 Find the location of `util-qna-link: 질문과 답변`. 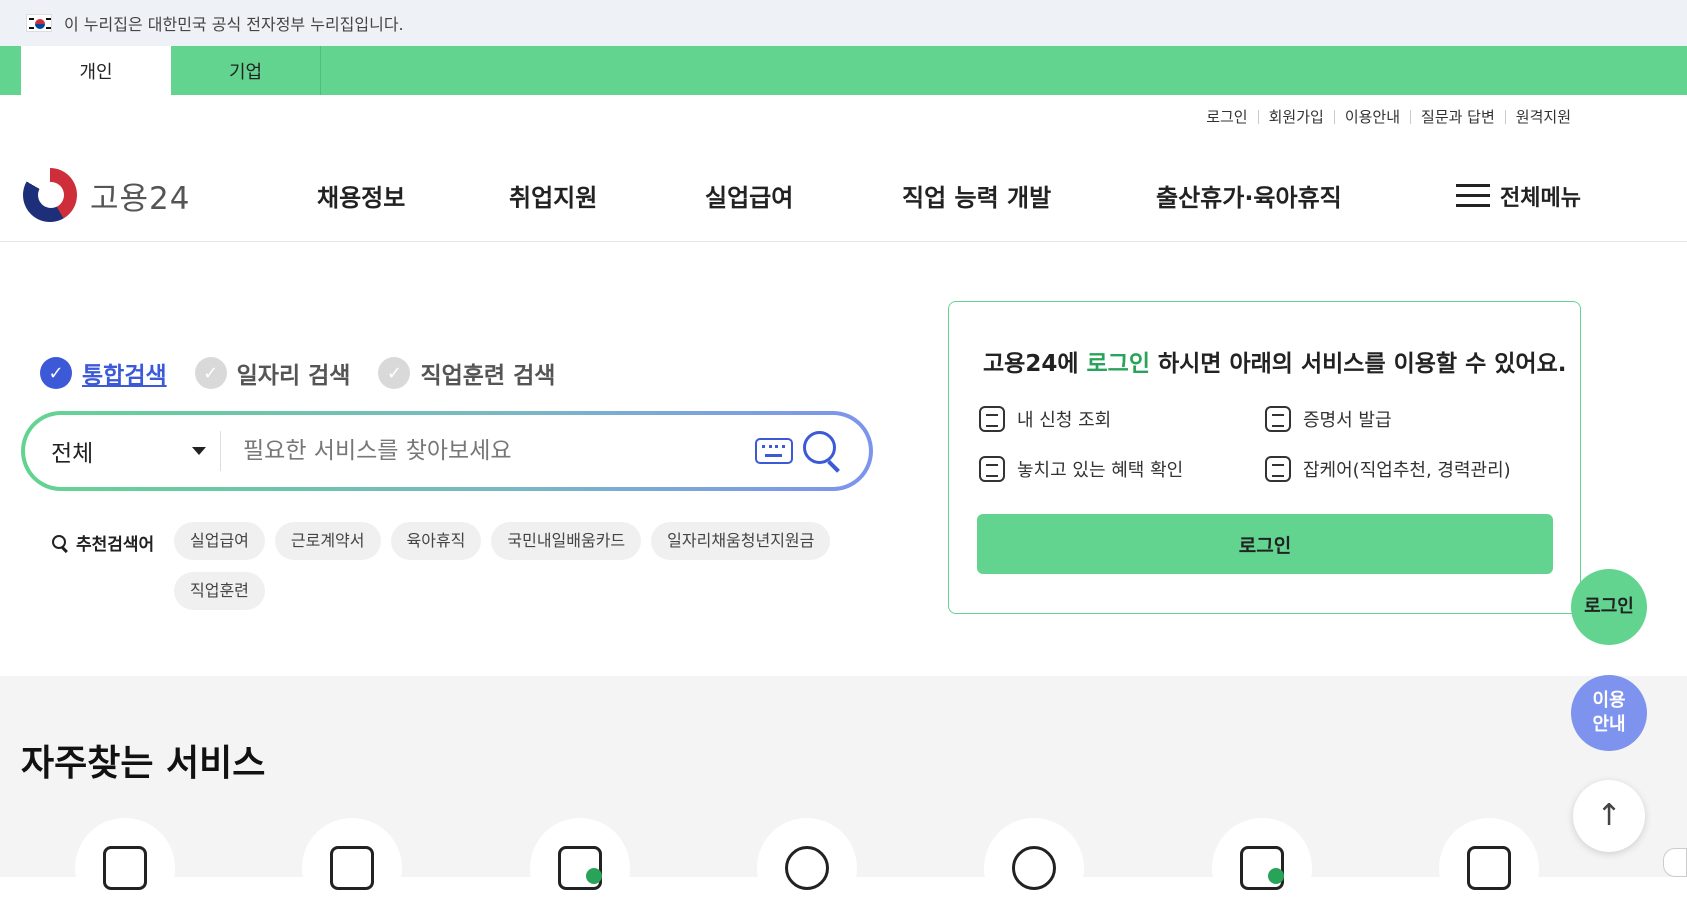

util-qna-link: 질문과 답변 is located at coordinates (1457, 117).